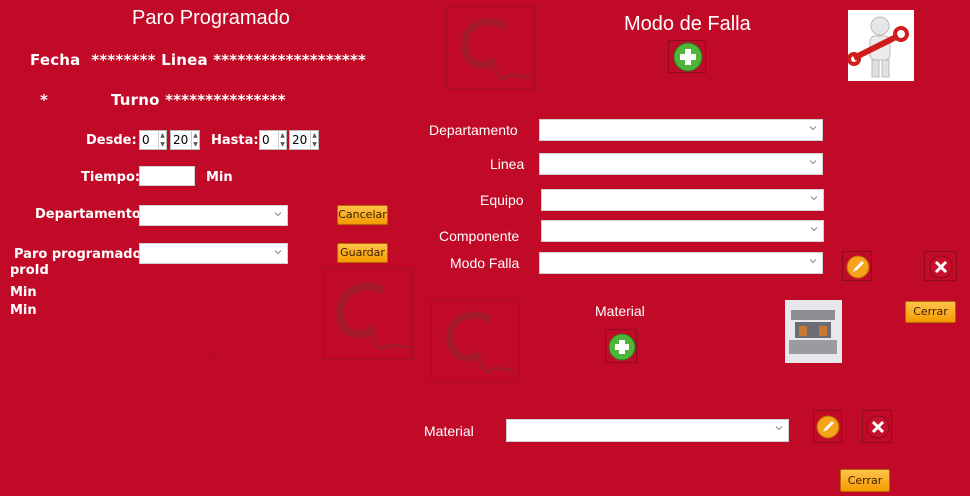 This screenshot has height=496, width=970. What do you see at coordinates (362, 253) in the screenshot?
I see `guardar-button: Guardar` at bounding box center [362, 253].